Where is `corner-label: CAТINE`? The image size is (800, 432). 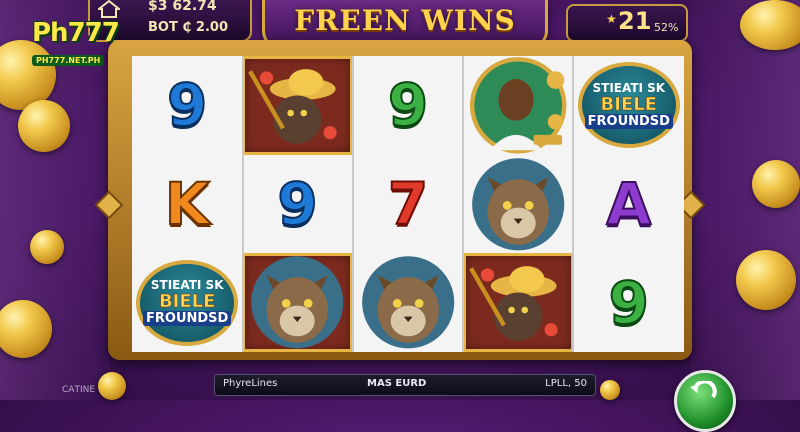
corner-label: CAТINE is located at coordinates (79, 390).